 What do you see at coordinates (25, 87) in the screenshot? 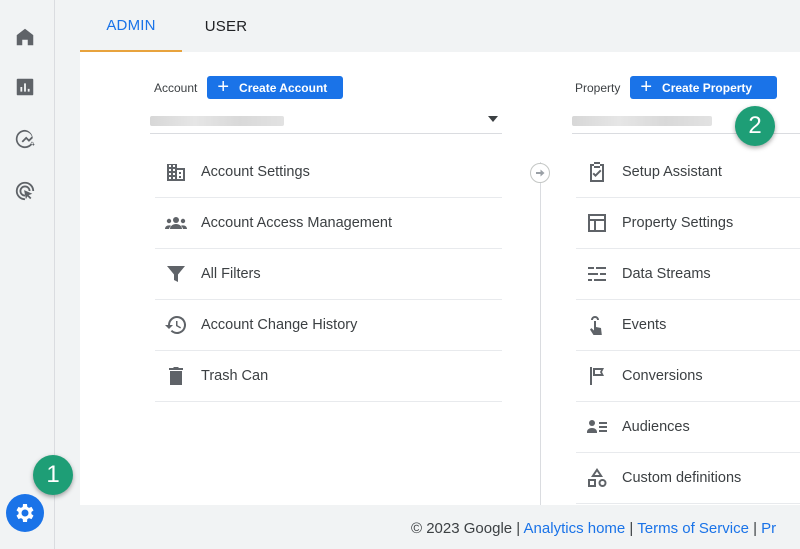
I see `reports-icon` at bounding box center [25, 87].